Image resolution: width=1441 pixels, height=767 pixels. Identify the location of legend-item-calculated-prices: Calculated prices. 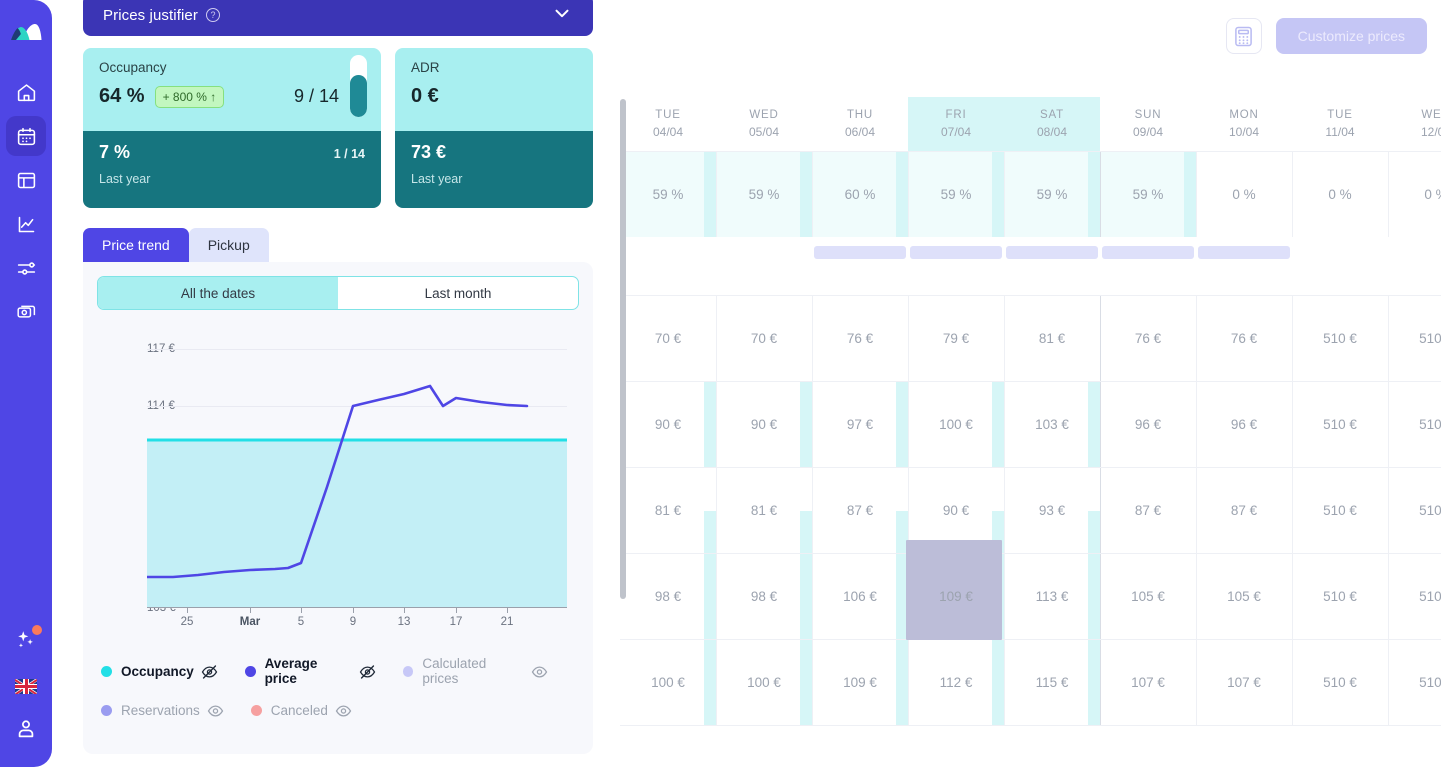
(475, 671).